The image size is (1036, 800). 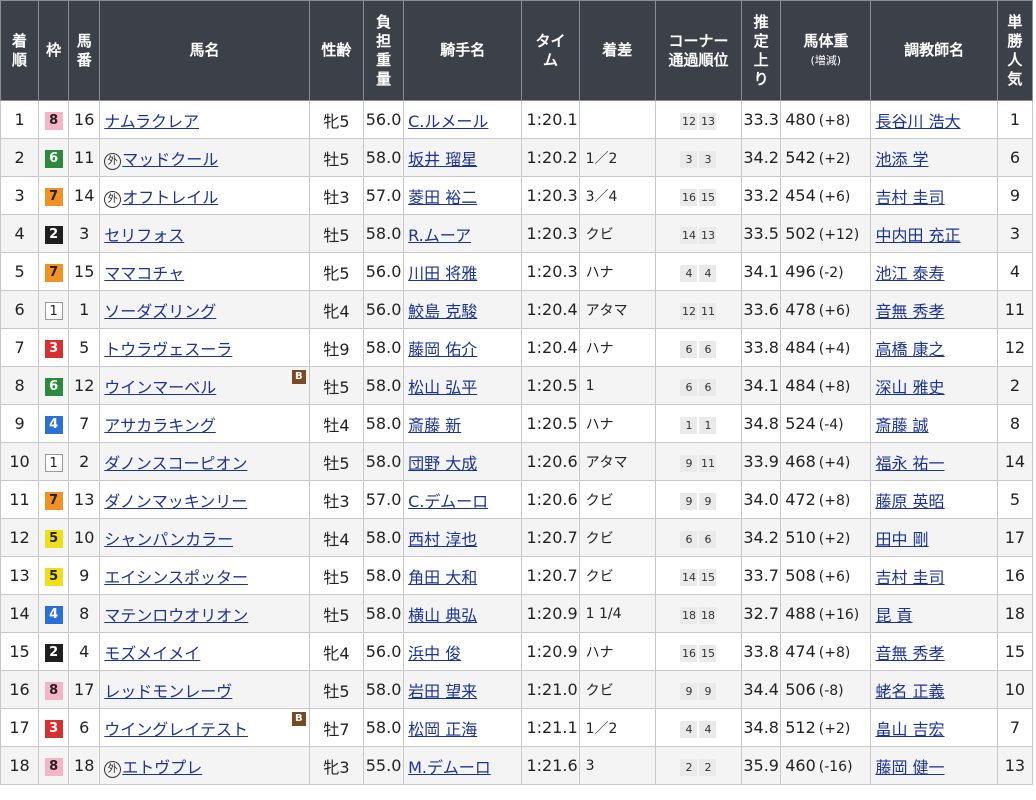 What do you see at coordinates (1015, 50) in the screenshot?
I see `header-popularity: 単勝人気` at bounding box center [1015, 50].